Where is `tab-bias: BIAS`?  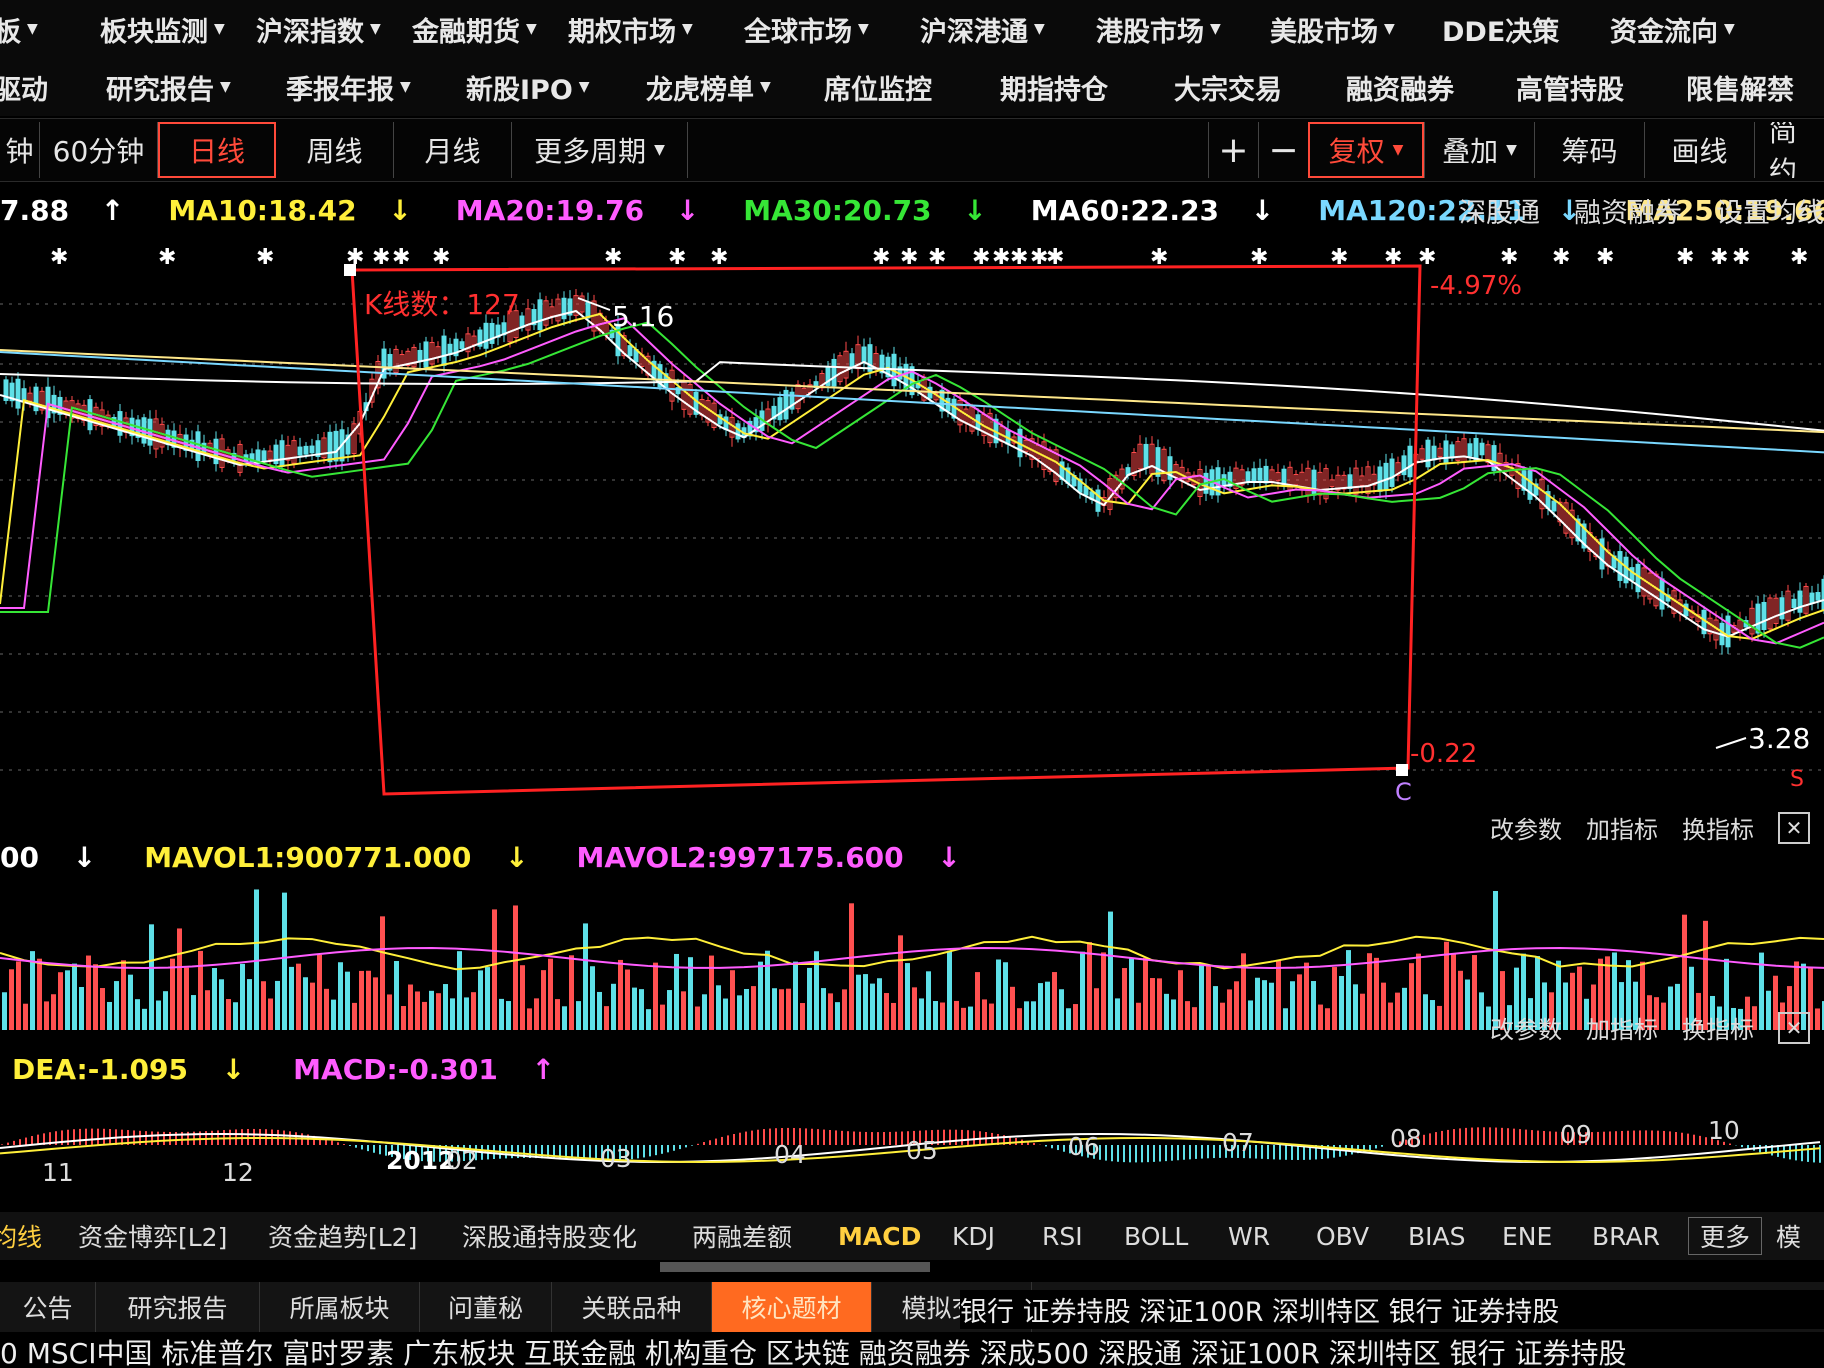
tab-bias: BIAS is located at coordinates (1455, 1236).